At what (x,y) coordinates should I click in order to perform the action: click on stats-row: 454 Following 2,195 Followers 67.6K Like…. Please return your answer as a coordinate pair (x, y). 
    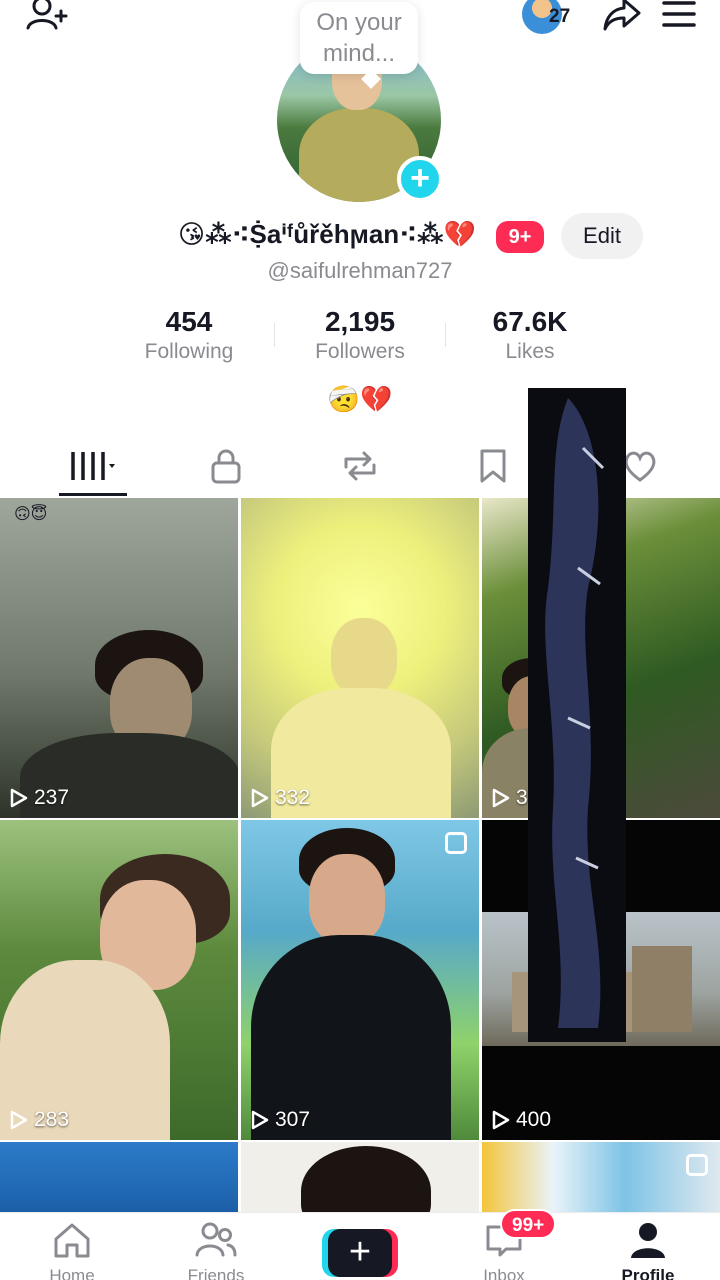
    Looking at the image, I should click on (360, 337).